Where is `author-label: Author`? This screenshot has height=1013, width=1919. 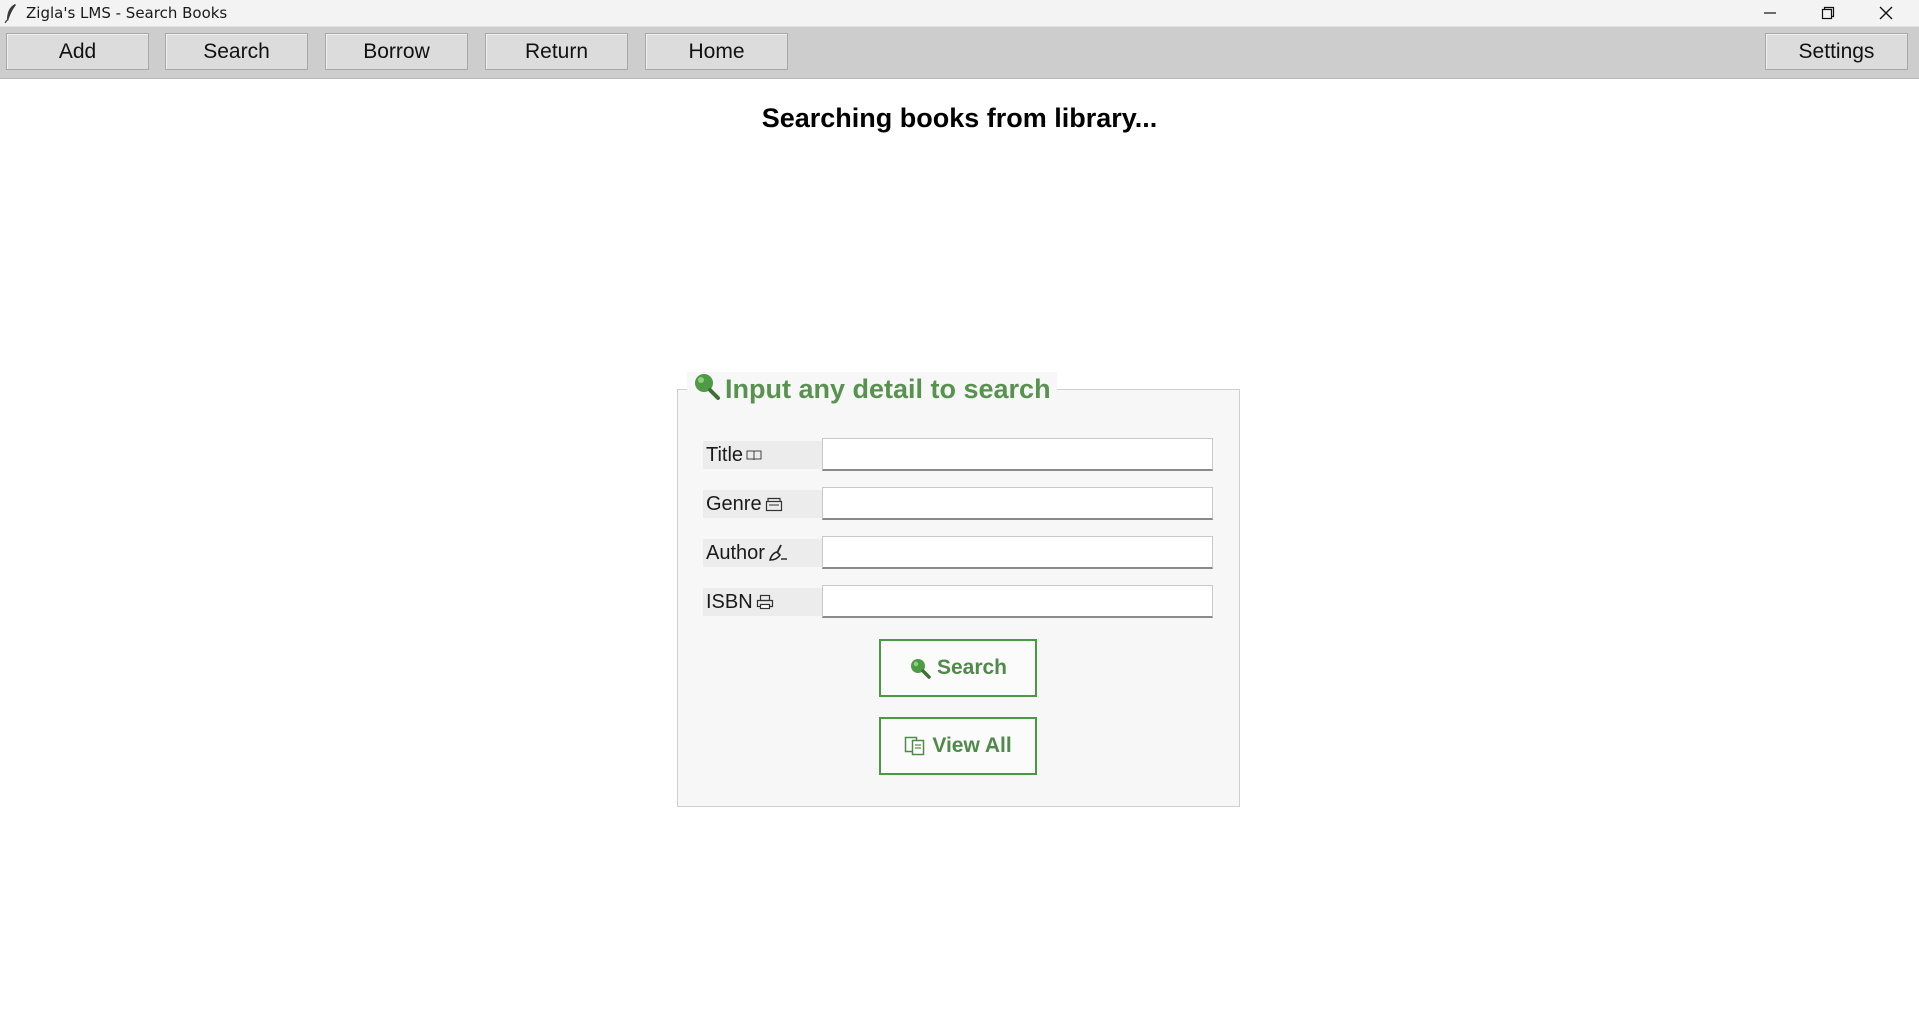
author-label: Author is located at coordinates (763, 553).